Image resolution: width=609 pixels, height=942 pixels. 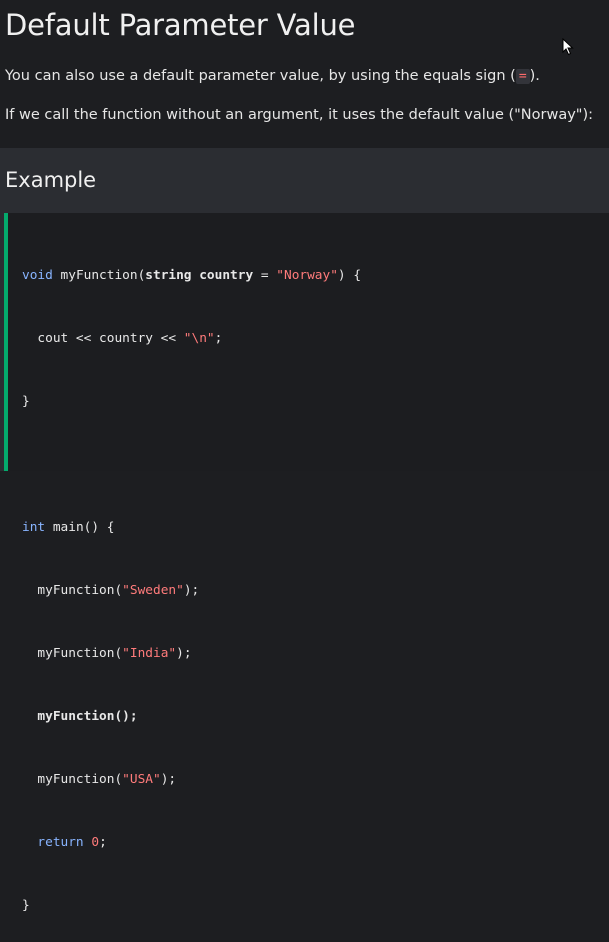 I want to click on example-title: Example, so click(x=51, y=180).